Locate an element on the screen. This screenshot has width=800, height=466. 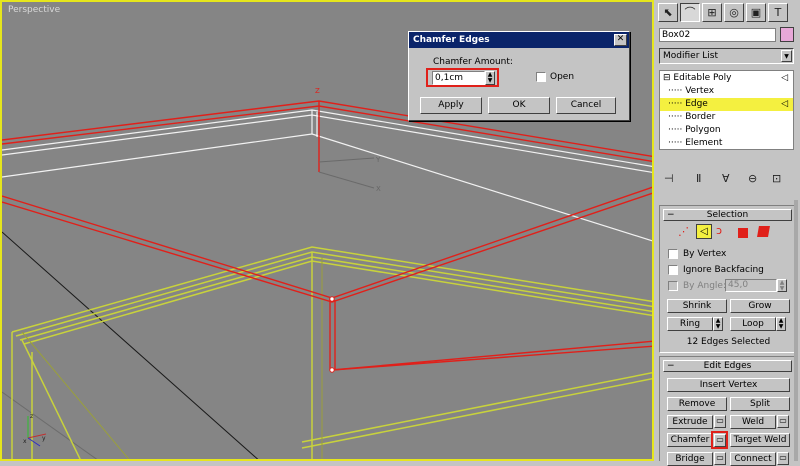
svg-text: X is located at coordinates (378, 189).